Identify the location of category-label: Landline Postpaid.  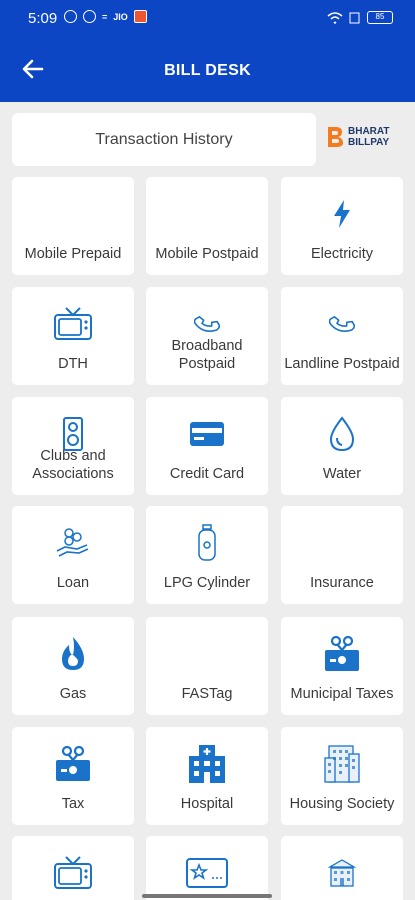
(342, 364).